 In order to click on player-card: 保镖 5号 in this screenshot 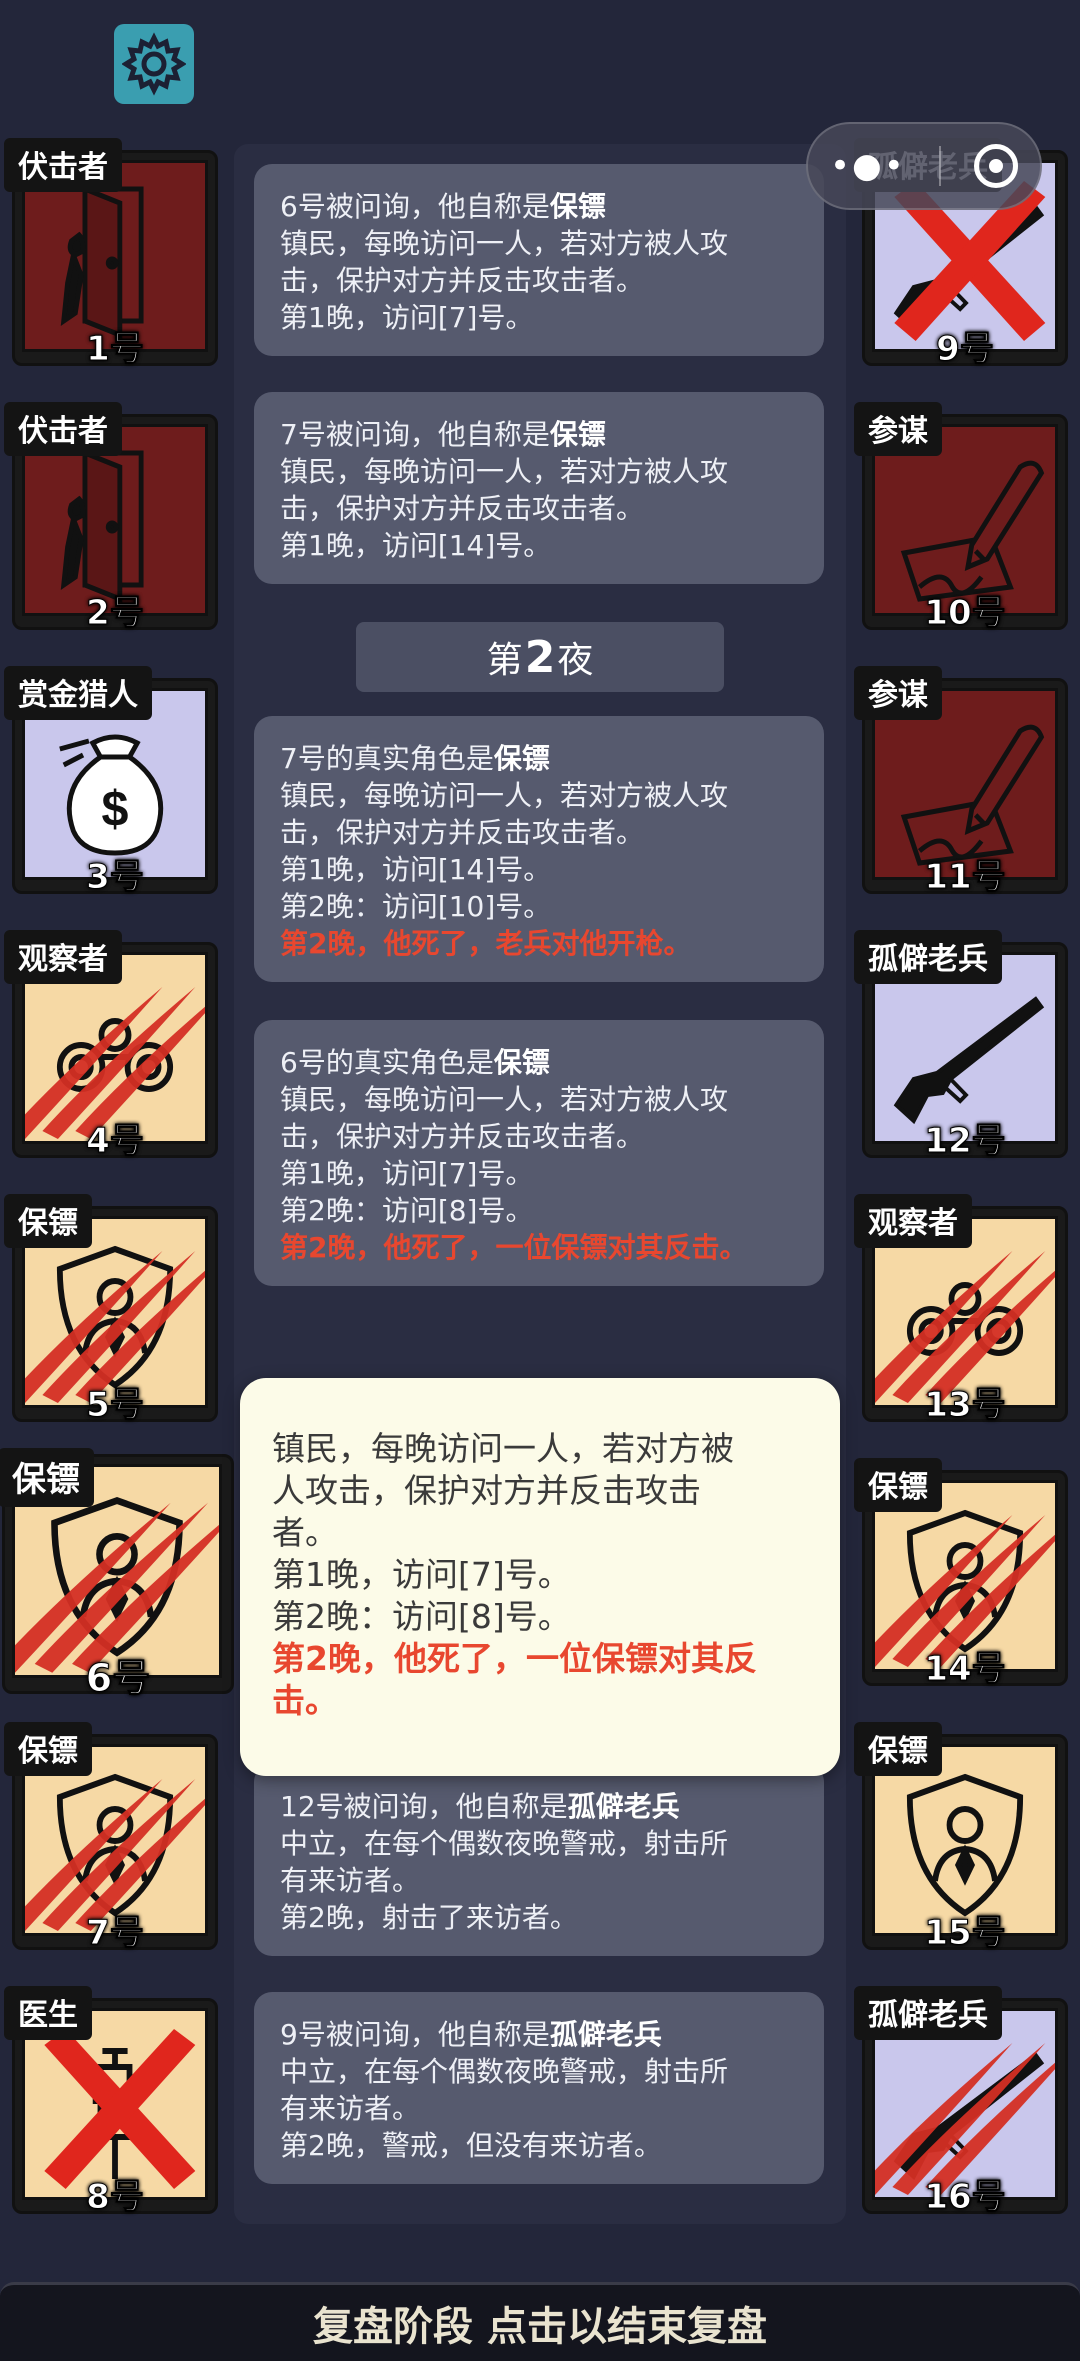, I will do `click(111, 1310)`.